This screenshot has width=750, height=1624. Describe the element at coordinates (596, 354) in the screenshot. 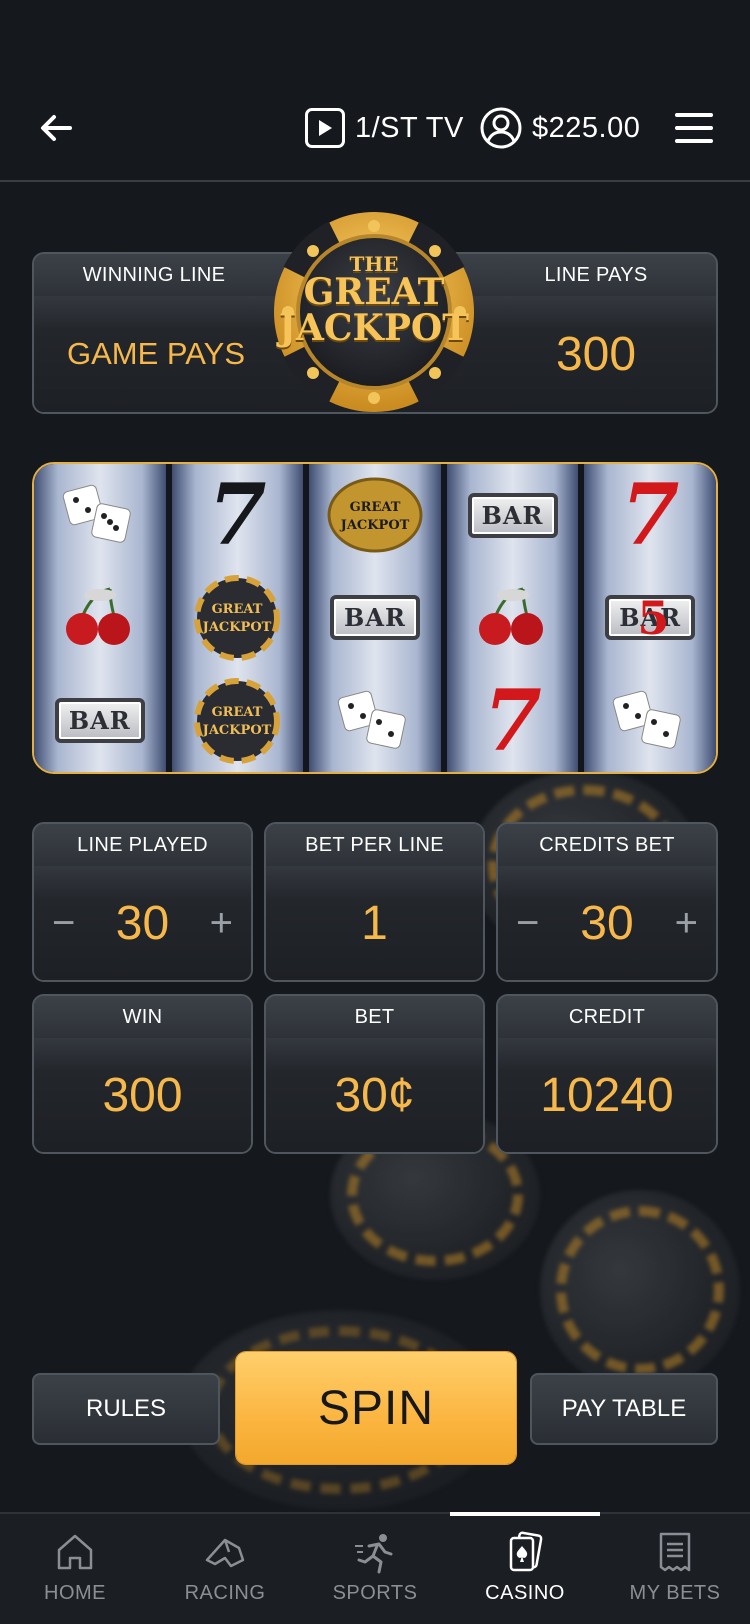

I see `line-pays-value: 300` at that location.